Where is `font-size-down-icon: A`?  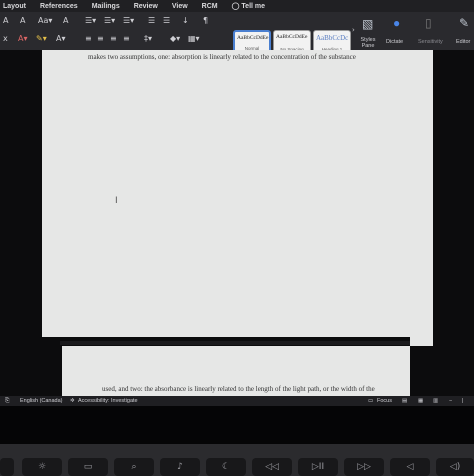 font-size-down-icon: A is located at coordinates (5, 20).